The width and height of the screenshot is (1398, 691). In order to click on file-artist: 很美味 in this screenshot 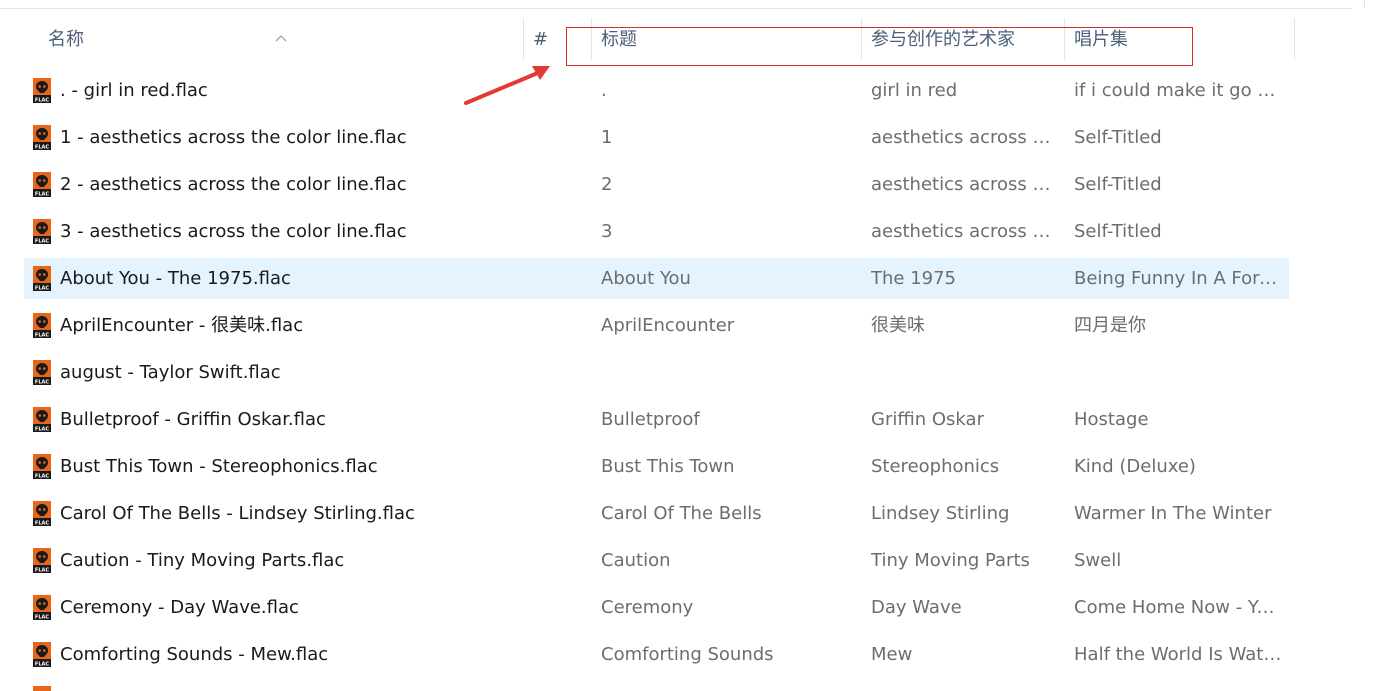, I will do `click(898, 325)`.